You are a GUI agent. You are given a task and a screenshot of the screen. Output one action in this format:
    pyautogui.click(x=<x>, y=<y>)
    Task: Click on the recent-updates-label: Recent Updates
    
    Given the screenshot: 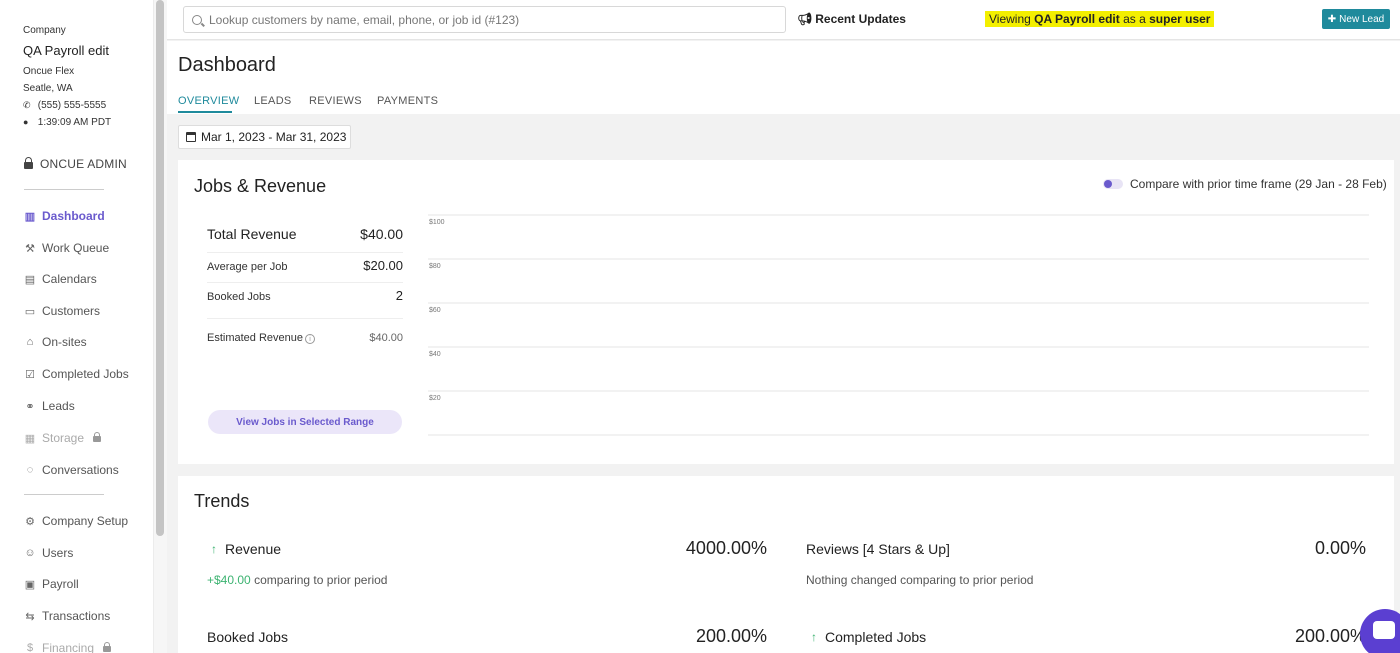 What is the action you would take?
    pyautogui.click(x=860, y=19)
    